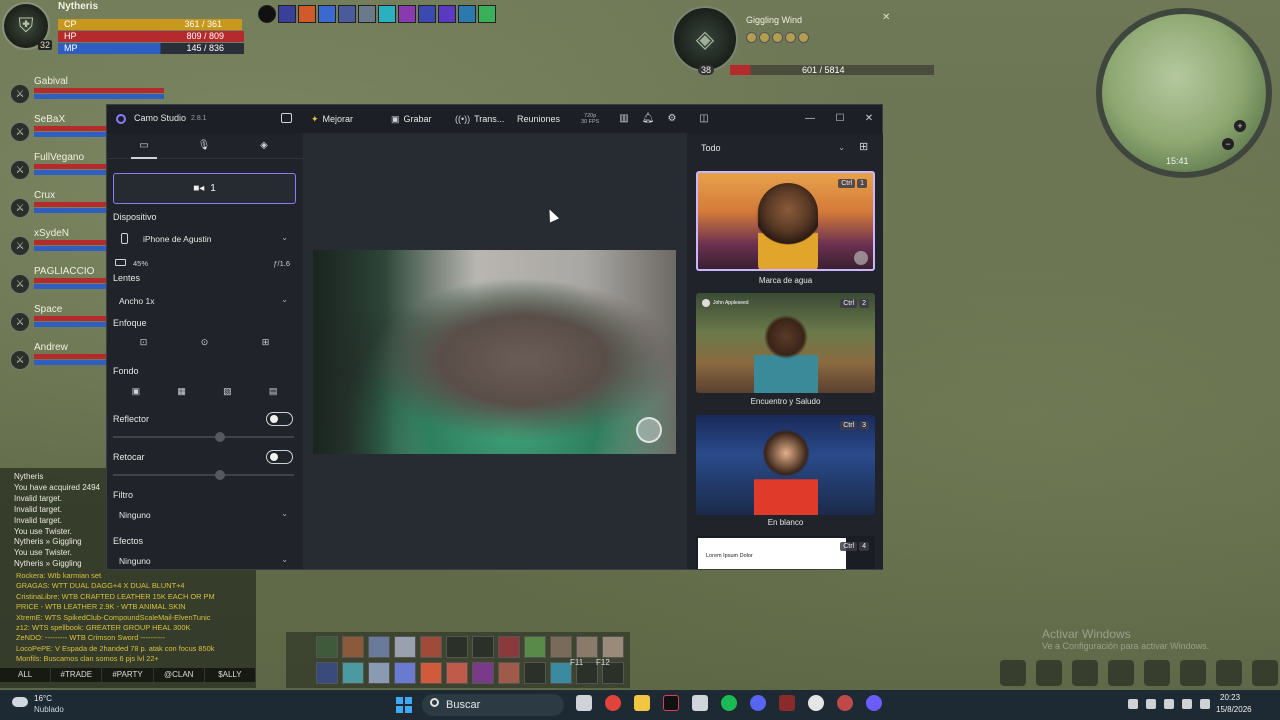 Image resolution: width=1280 pixels, height=720 pixels. Describe the element at coordinates (816, 703) in the screenshot. I see `unreal-icon` at that location.